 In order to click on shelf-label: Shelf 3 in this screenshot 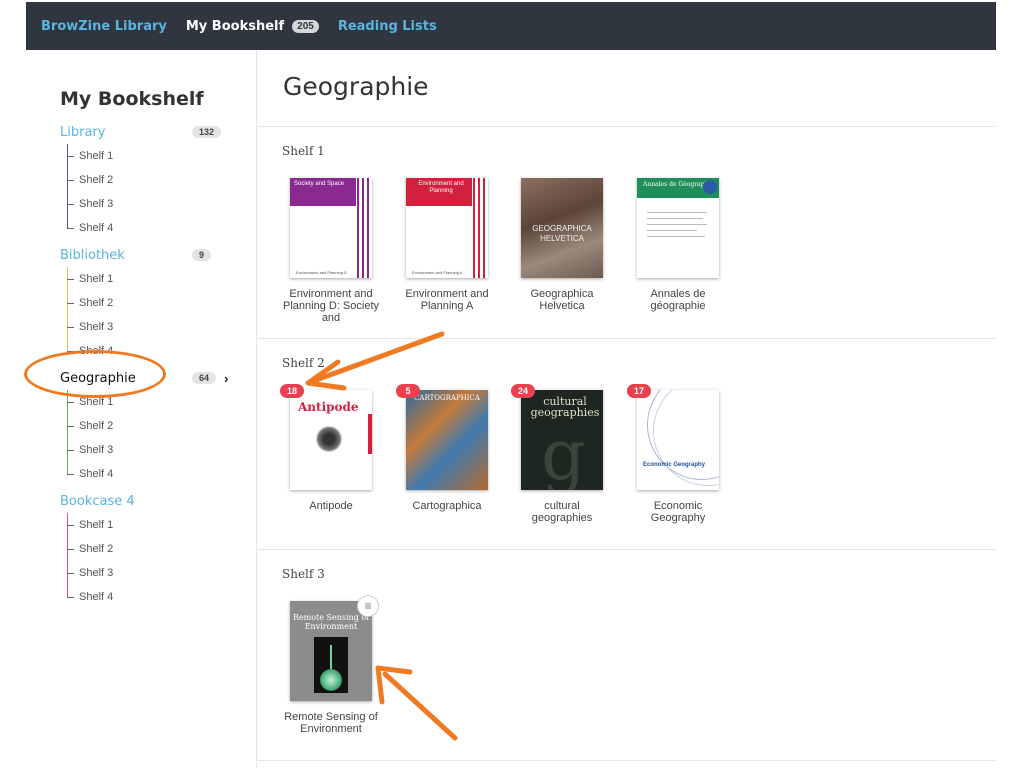, I will do `click(303, 574)`.